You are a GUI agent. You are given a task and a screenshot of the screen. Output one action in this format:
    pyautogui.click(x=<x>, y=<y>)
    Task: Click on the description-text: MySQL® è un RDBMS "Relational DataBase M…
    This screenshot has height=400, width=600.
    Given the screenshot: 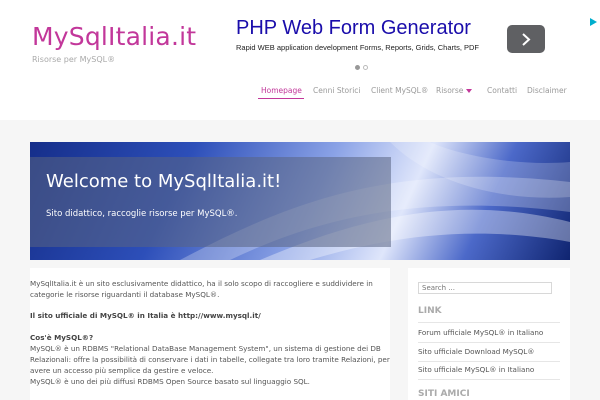 What is the action you would take?
    pyautogui.click(x=205, y=348)
    